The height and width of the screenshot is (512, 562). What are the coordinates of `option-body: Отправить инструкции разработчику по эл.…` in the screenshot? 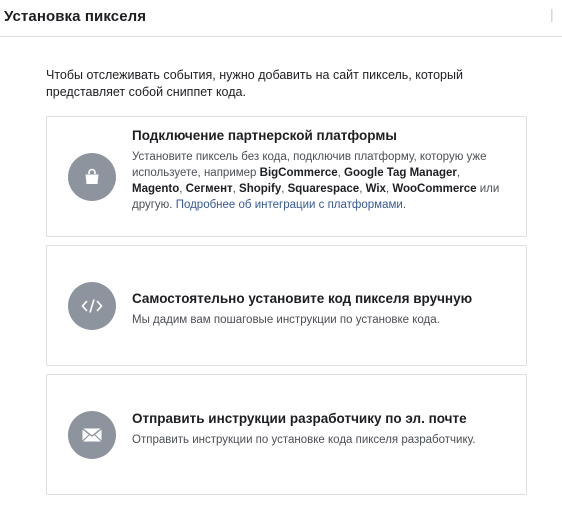 It's located at (320, 429).